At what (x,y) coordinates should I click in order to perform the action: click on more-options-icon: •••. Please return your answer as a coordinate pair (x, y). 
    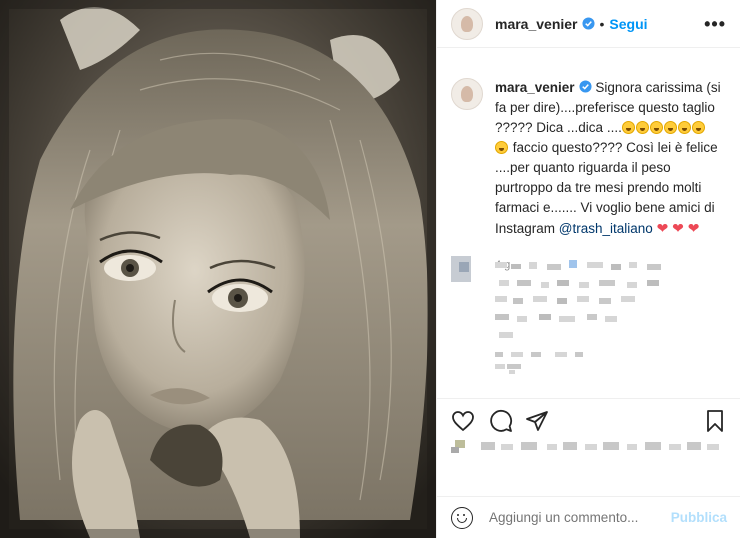
    Looking at the image, I should click on (715, 24).